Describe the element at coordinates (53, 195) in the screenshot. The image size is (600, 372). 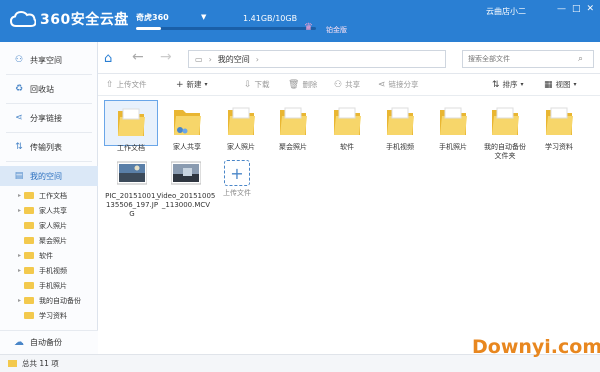
I see `tree-item-label: 工作文档` at that location.